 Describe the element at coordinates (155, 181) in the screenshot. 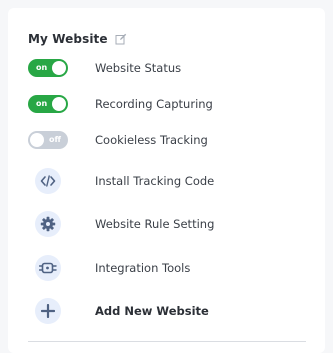

I see `install-tracking-code-label: Install Tracking Code` at that location.